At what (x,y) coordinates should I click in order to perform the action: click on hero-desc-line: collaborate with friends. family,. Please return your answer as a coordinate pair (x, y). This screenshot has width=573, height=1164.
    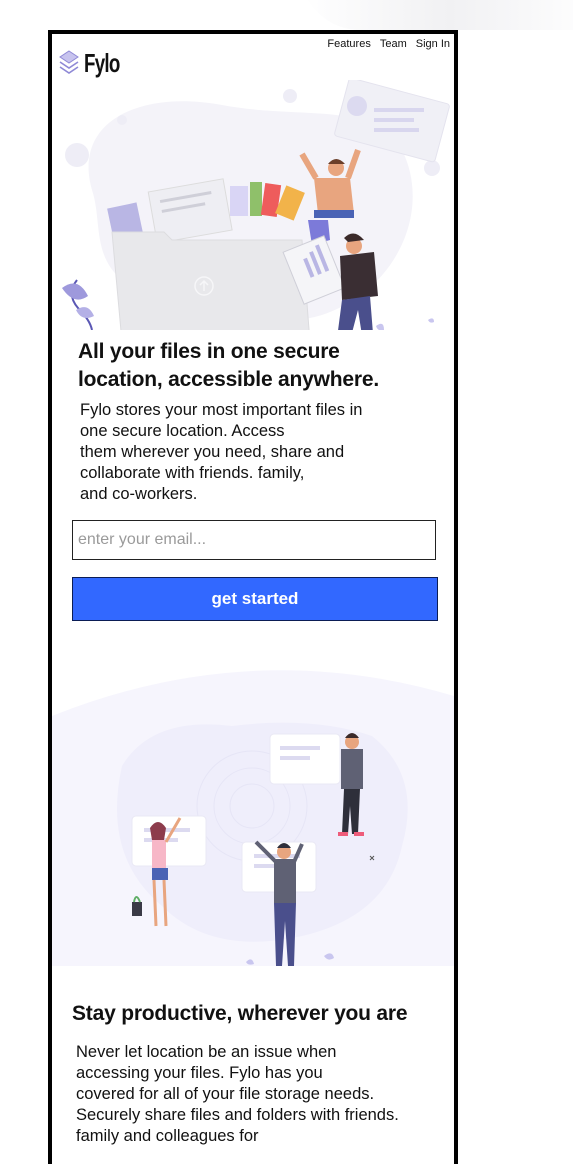
    Looking at the image, I should click on (192, 473).